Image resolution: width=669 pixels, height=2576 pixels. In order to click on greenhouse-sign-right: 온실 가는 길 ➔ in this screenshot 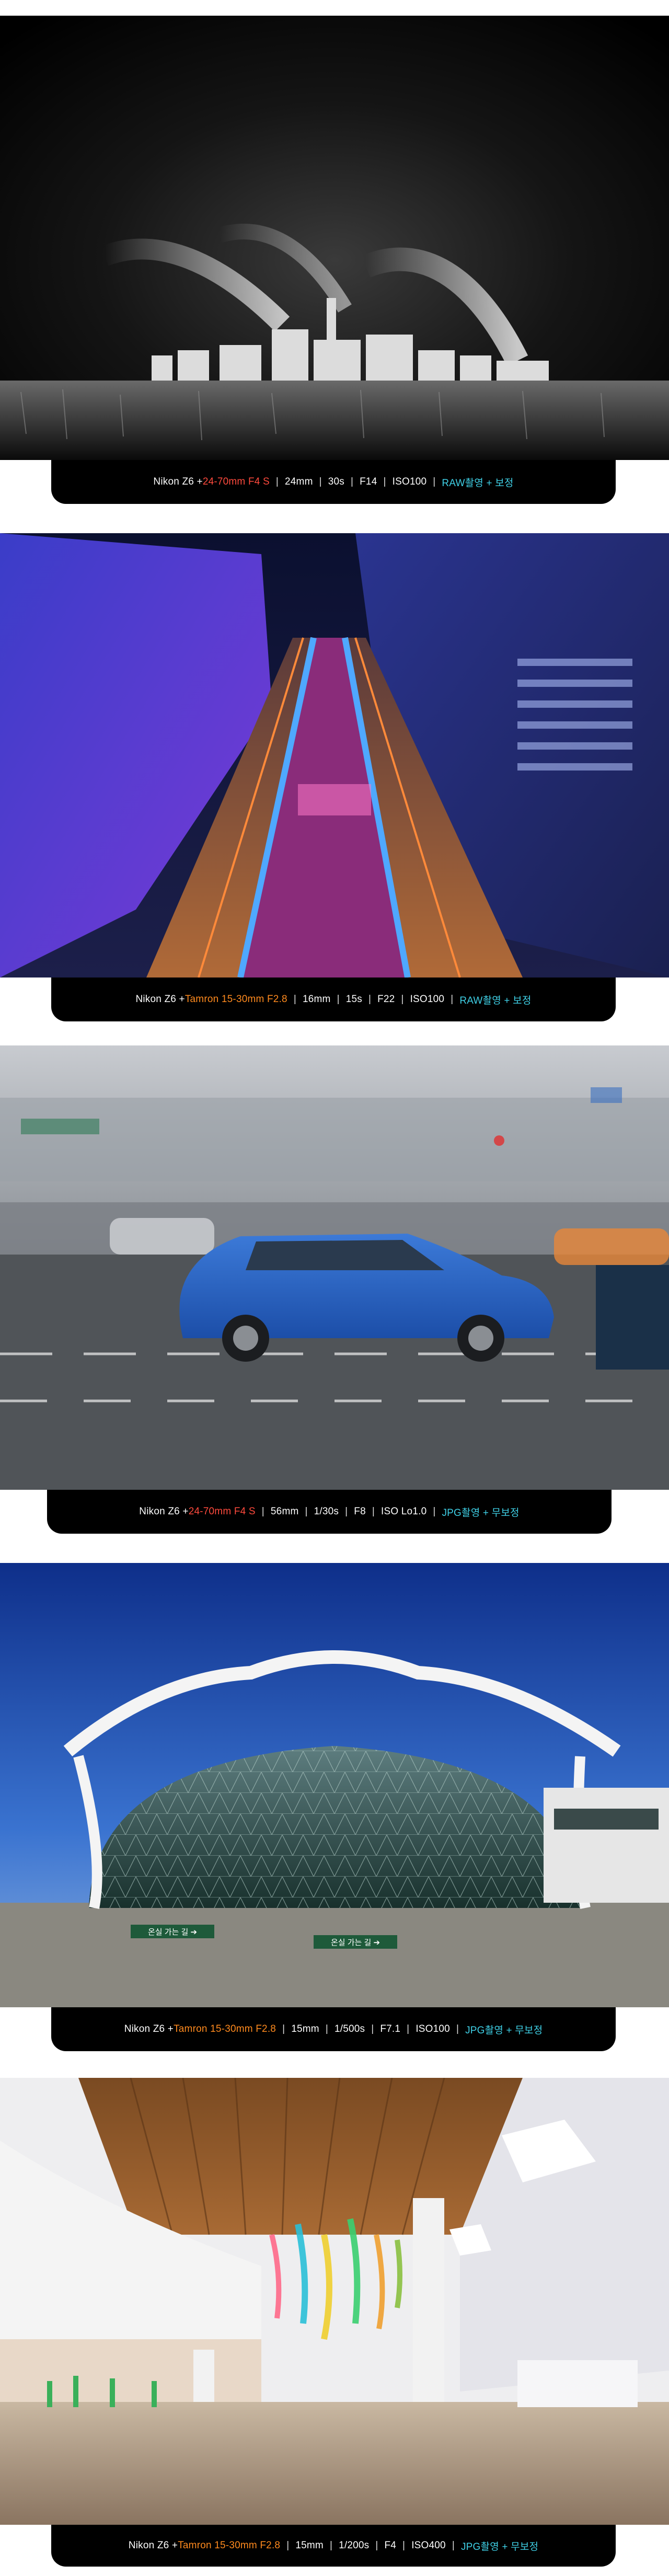, I will do `click(355, 1942)`.